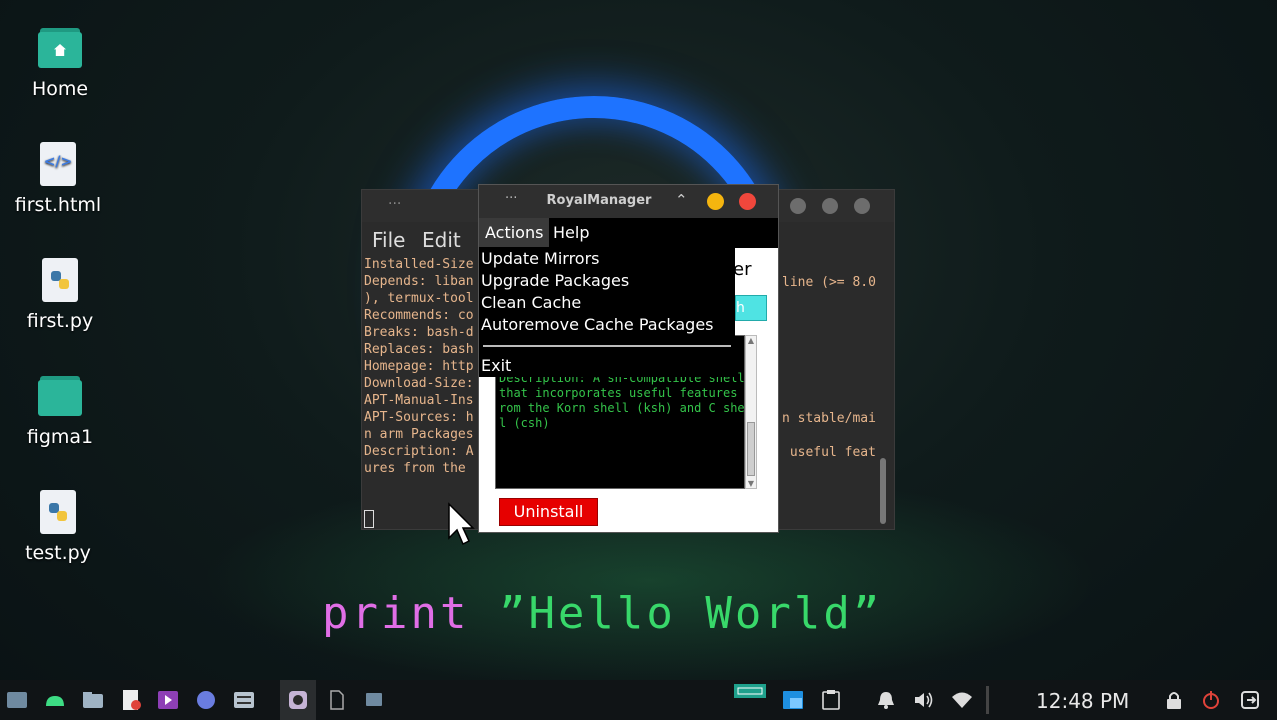 This screenshot has height=720, width=1277. What do you see at coordinates (829, 452) in the screenshot?
I see `terminal-line: useful feat` at bounding box center [829, 452].